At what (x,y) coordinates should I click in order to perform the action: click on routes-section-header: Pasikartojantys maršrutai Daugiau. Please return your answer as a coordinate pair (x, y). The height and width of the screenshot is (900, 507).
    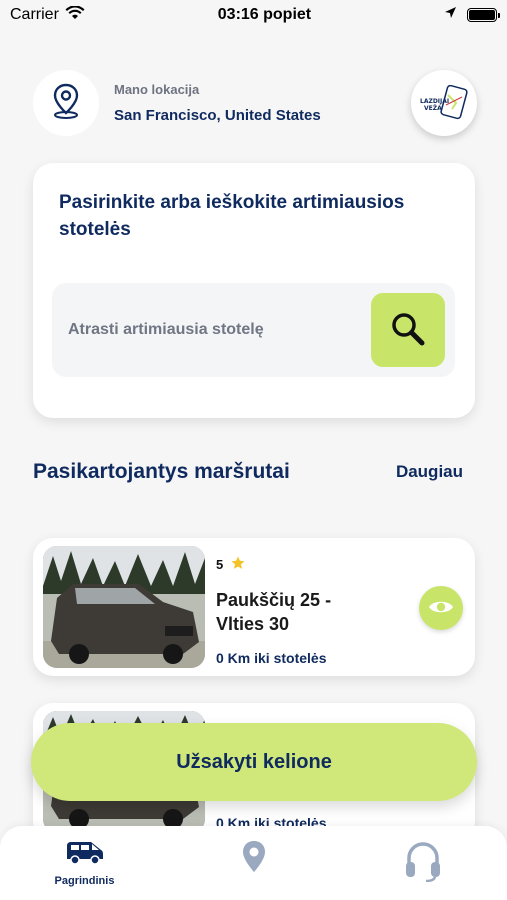
    Looking at the image, I should click on (248, 472).